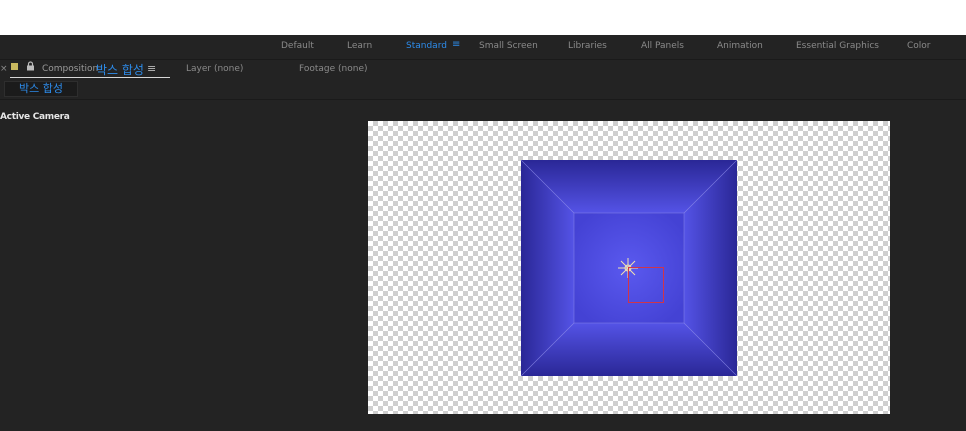 The image size is (966, 431). I want to click on composition-breadcrumb: 박스 합성, so click(41, 89).